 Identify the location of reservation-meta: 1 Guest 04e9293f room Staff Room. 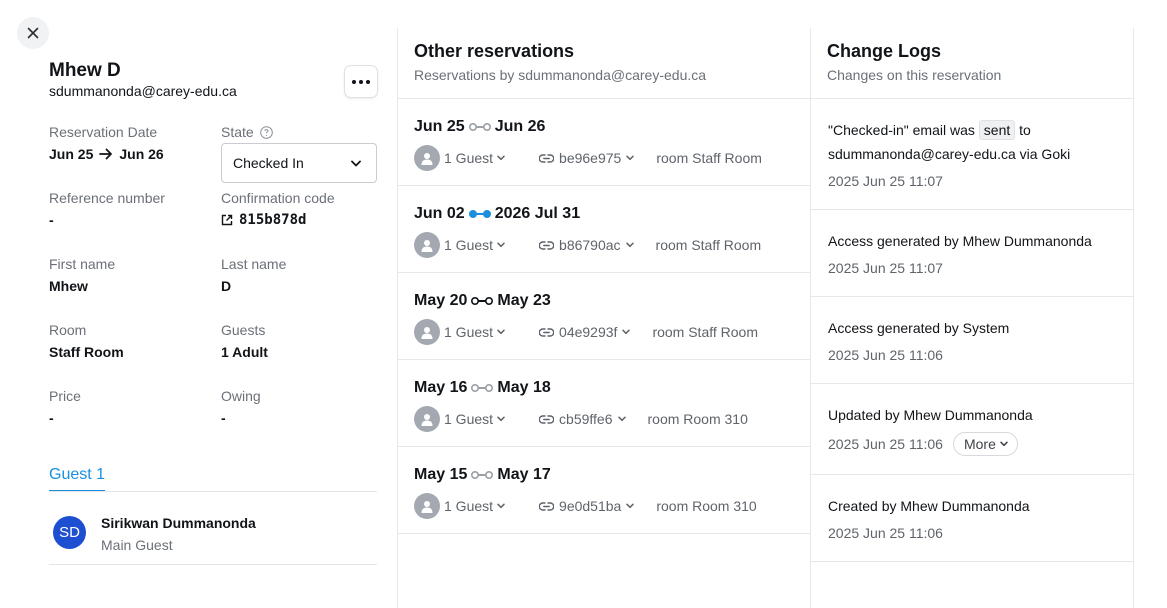
(586, 332).